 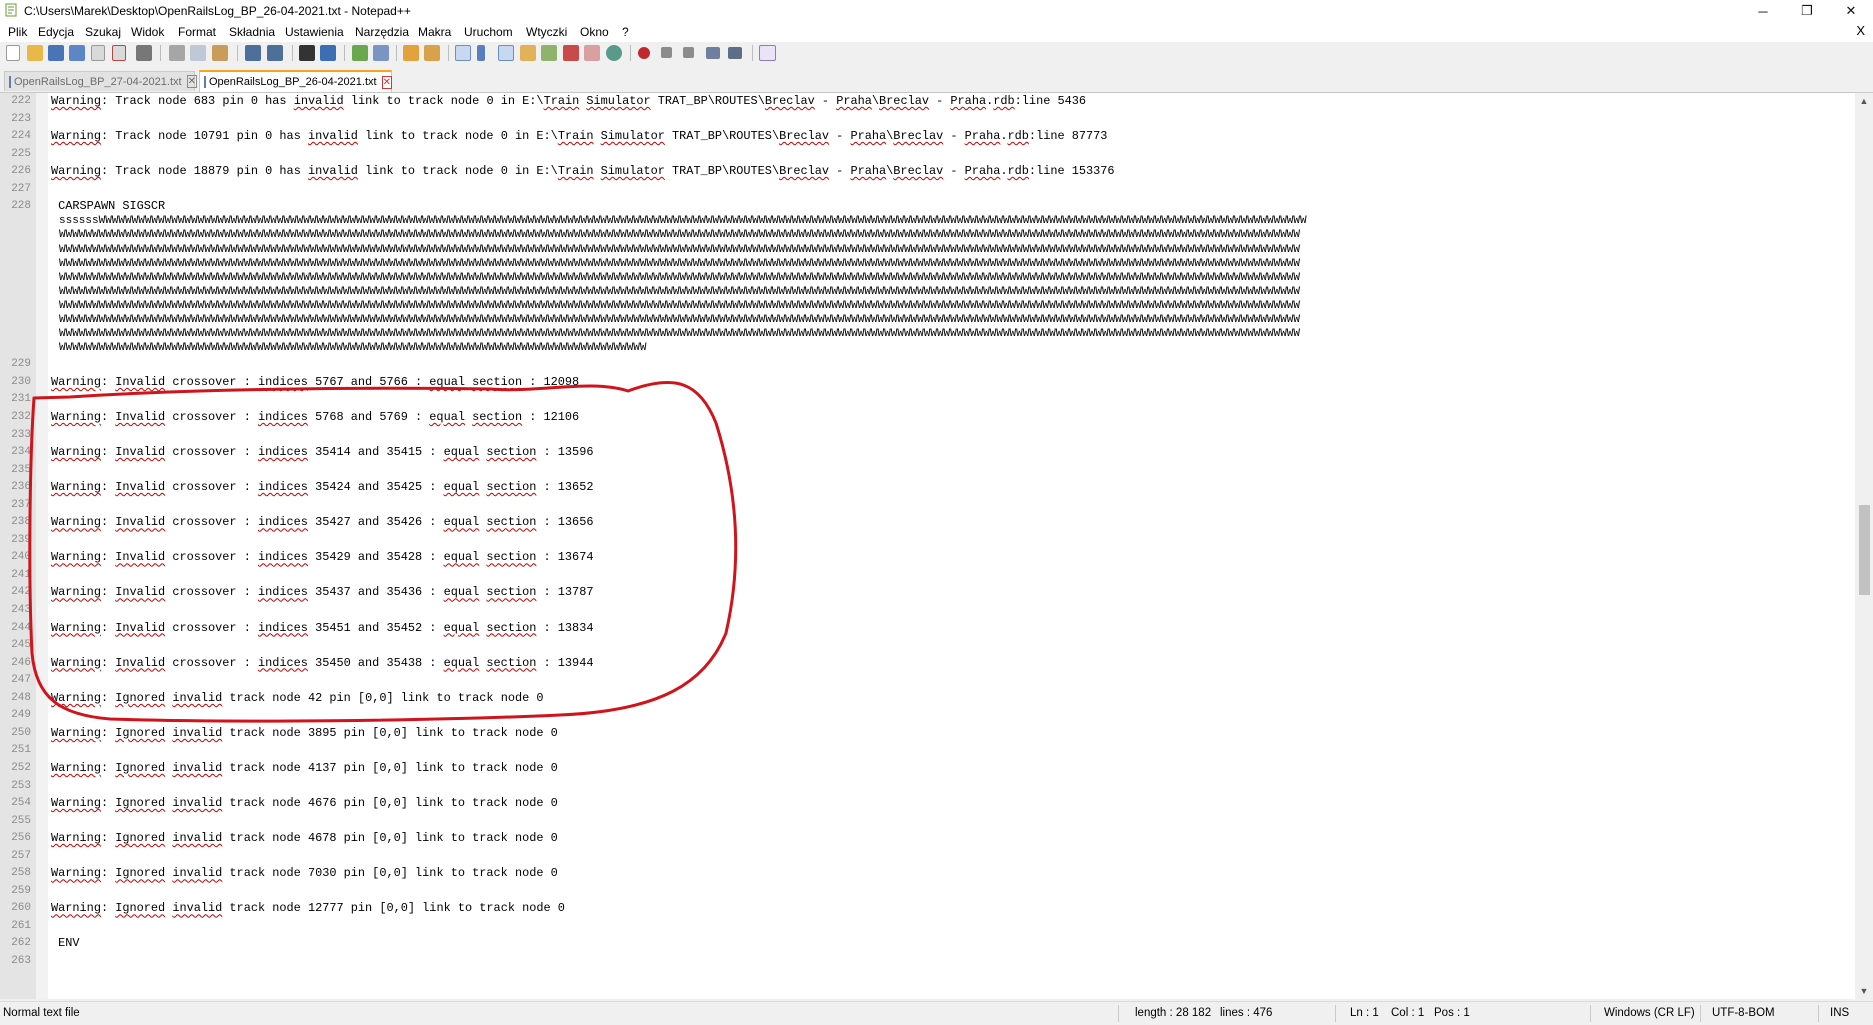 I want to click on spell-check-icon, so click(x=767, y=53).